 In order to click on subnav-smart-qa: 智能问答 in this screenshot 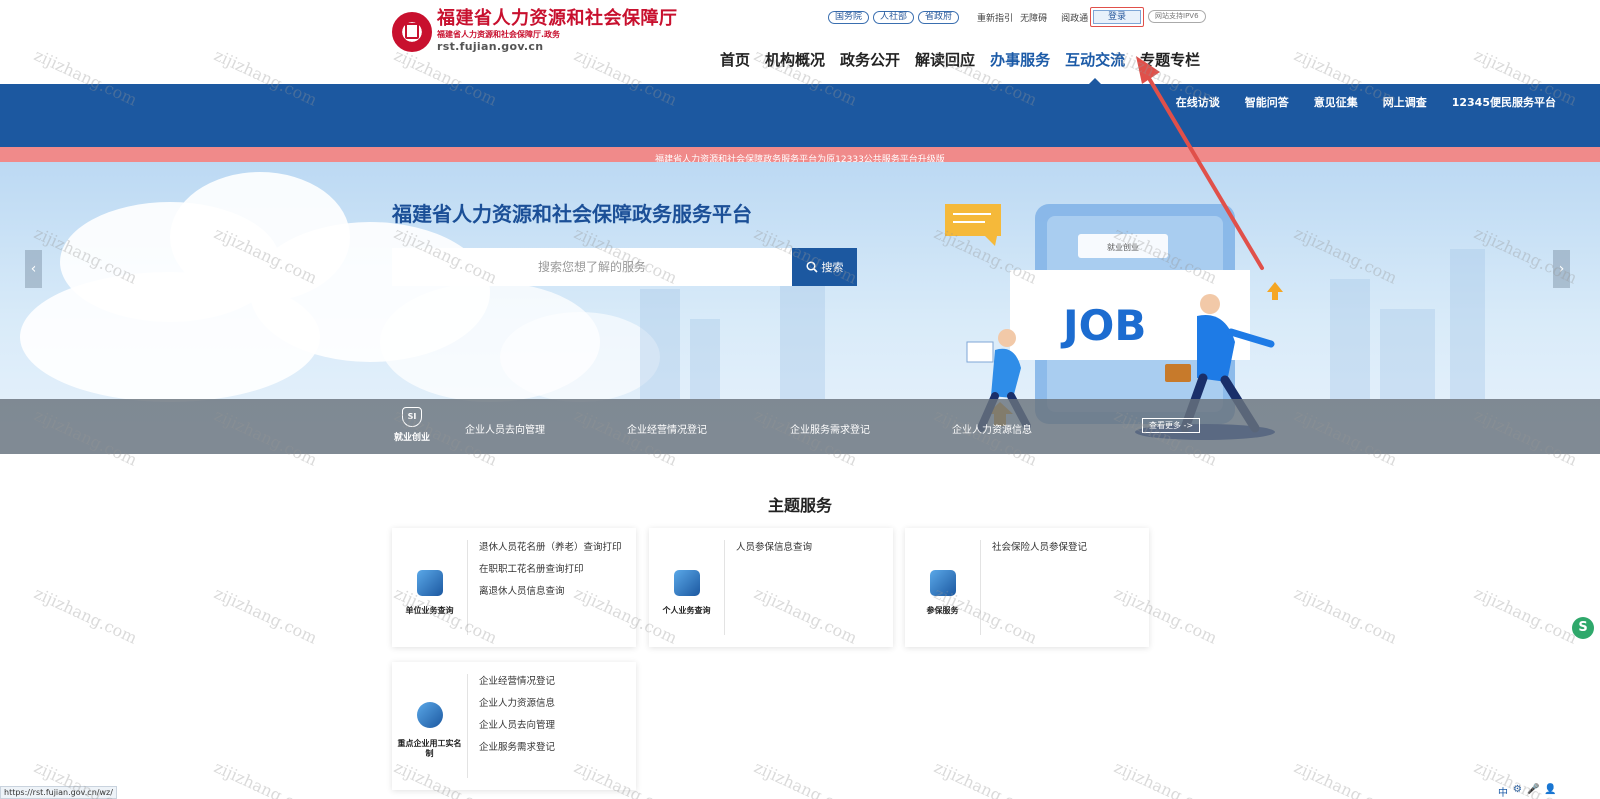, I will do `click(1267, 103)`.